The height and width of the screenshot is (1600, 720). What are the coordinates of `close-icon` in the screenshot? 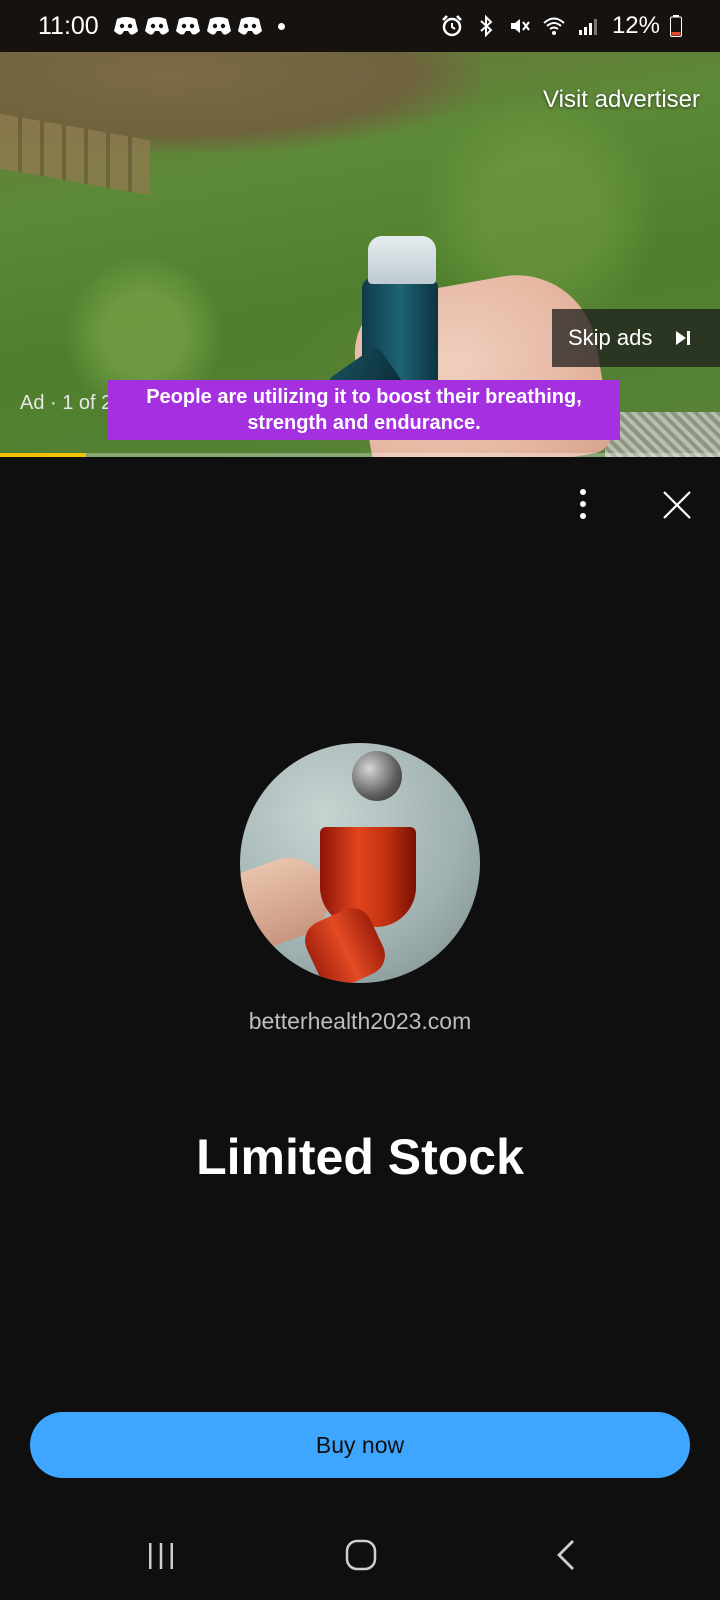 It's located at (677, 505).